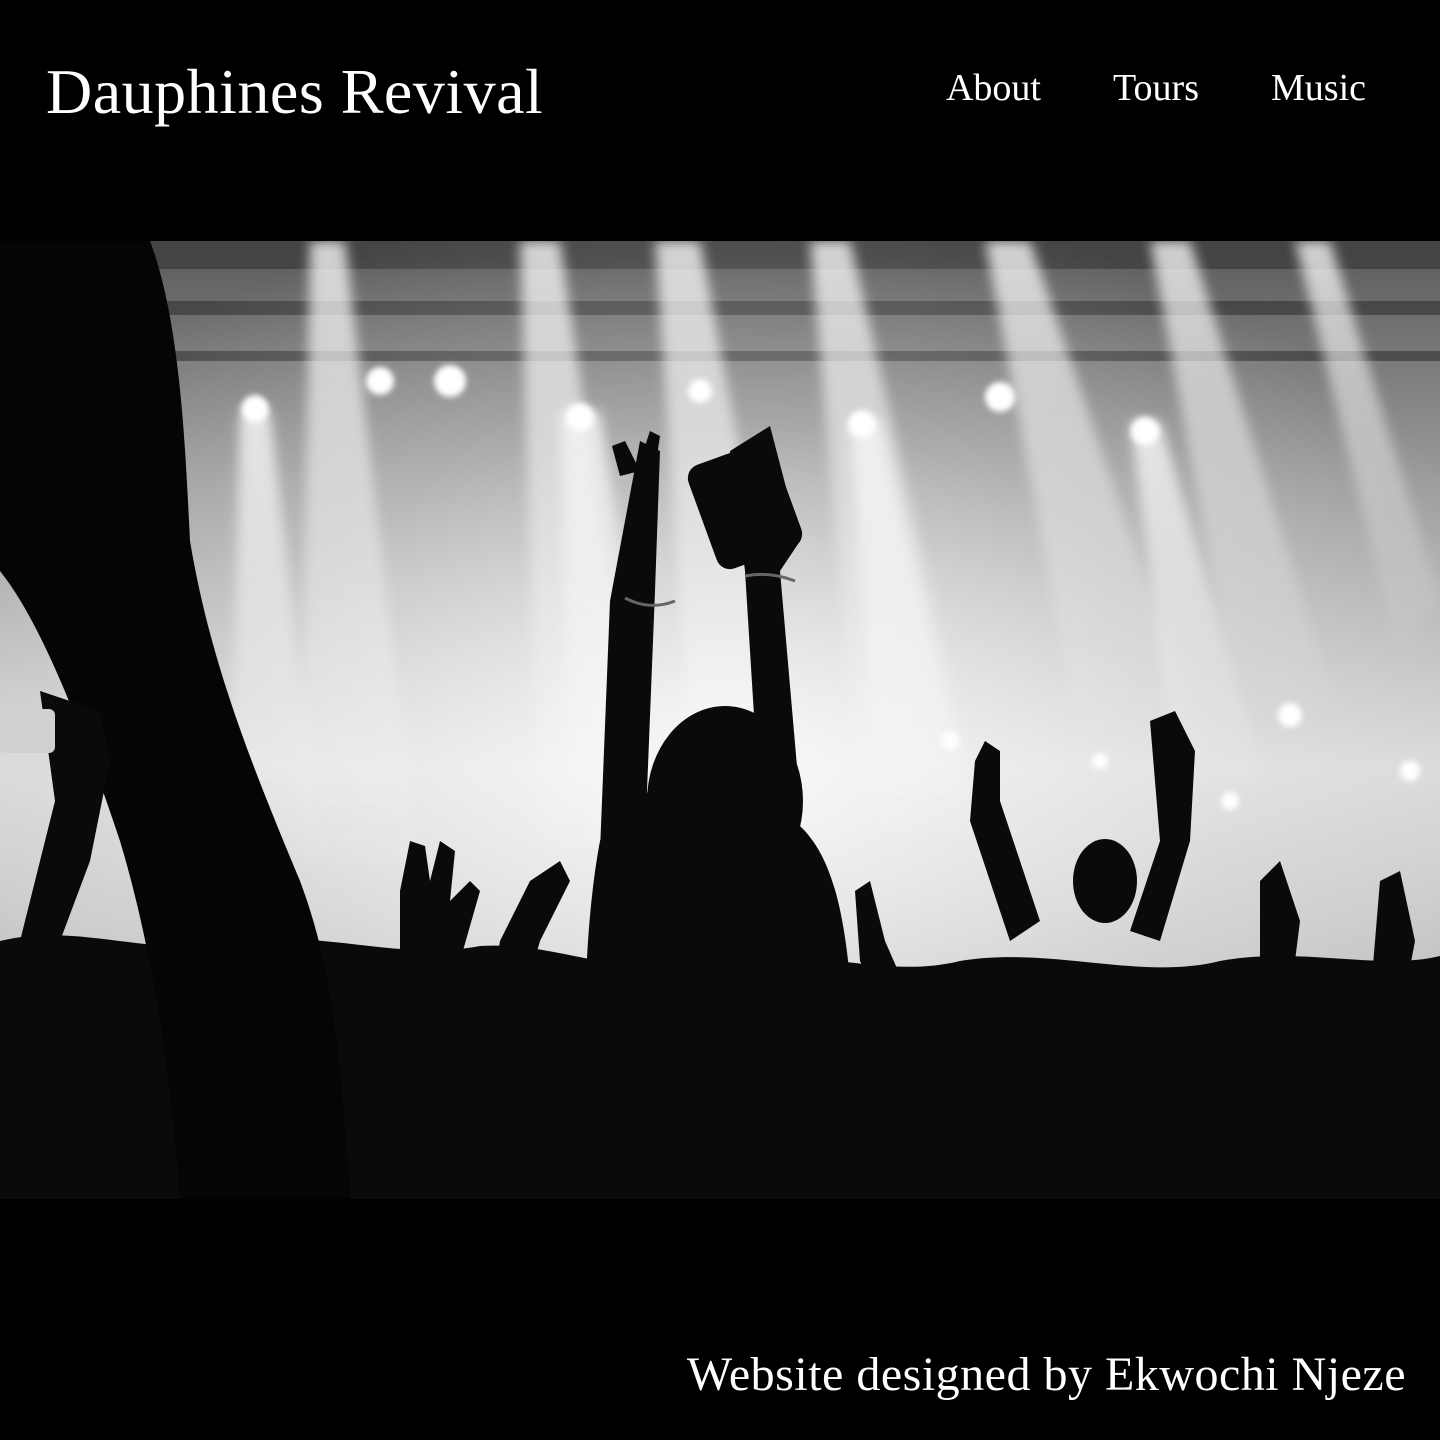 This screenshot has height=1440, width=1440. Describe the element at coordinates (294, 92) in the screenshot. I see `site-title: Dauphines Revival` at that location.